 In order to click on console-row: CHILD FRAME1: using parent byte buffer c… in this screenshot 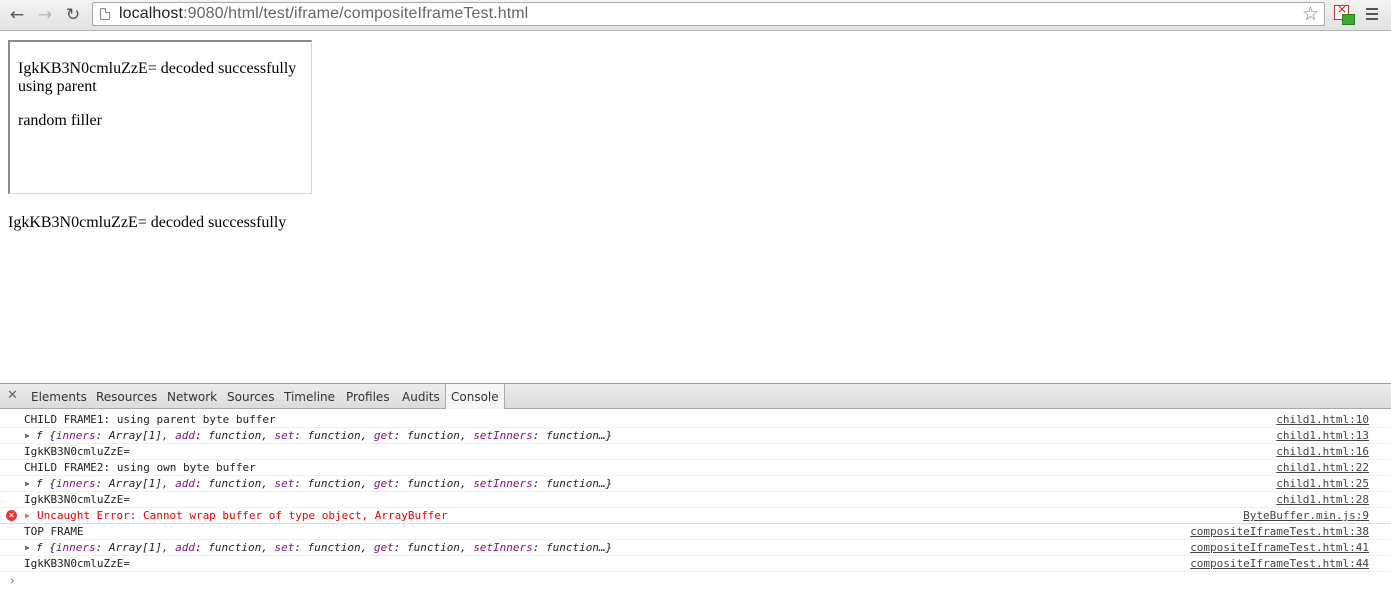, I will do `click(695, 420)`.